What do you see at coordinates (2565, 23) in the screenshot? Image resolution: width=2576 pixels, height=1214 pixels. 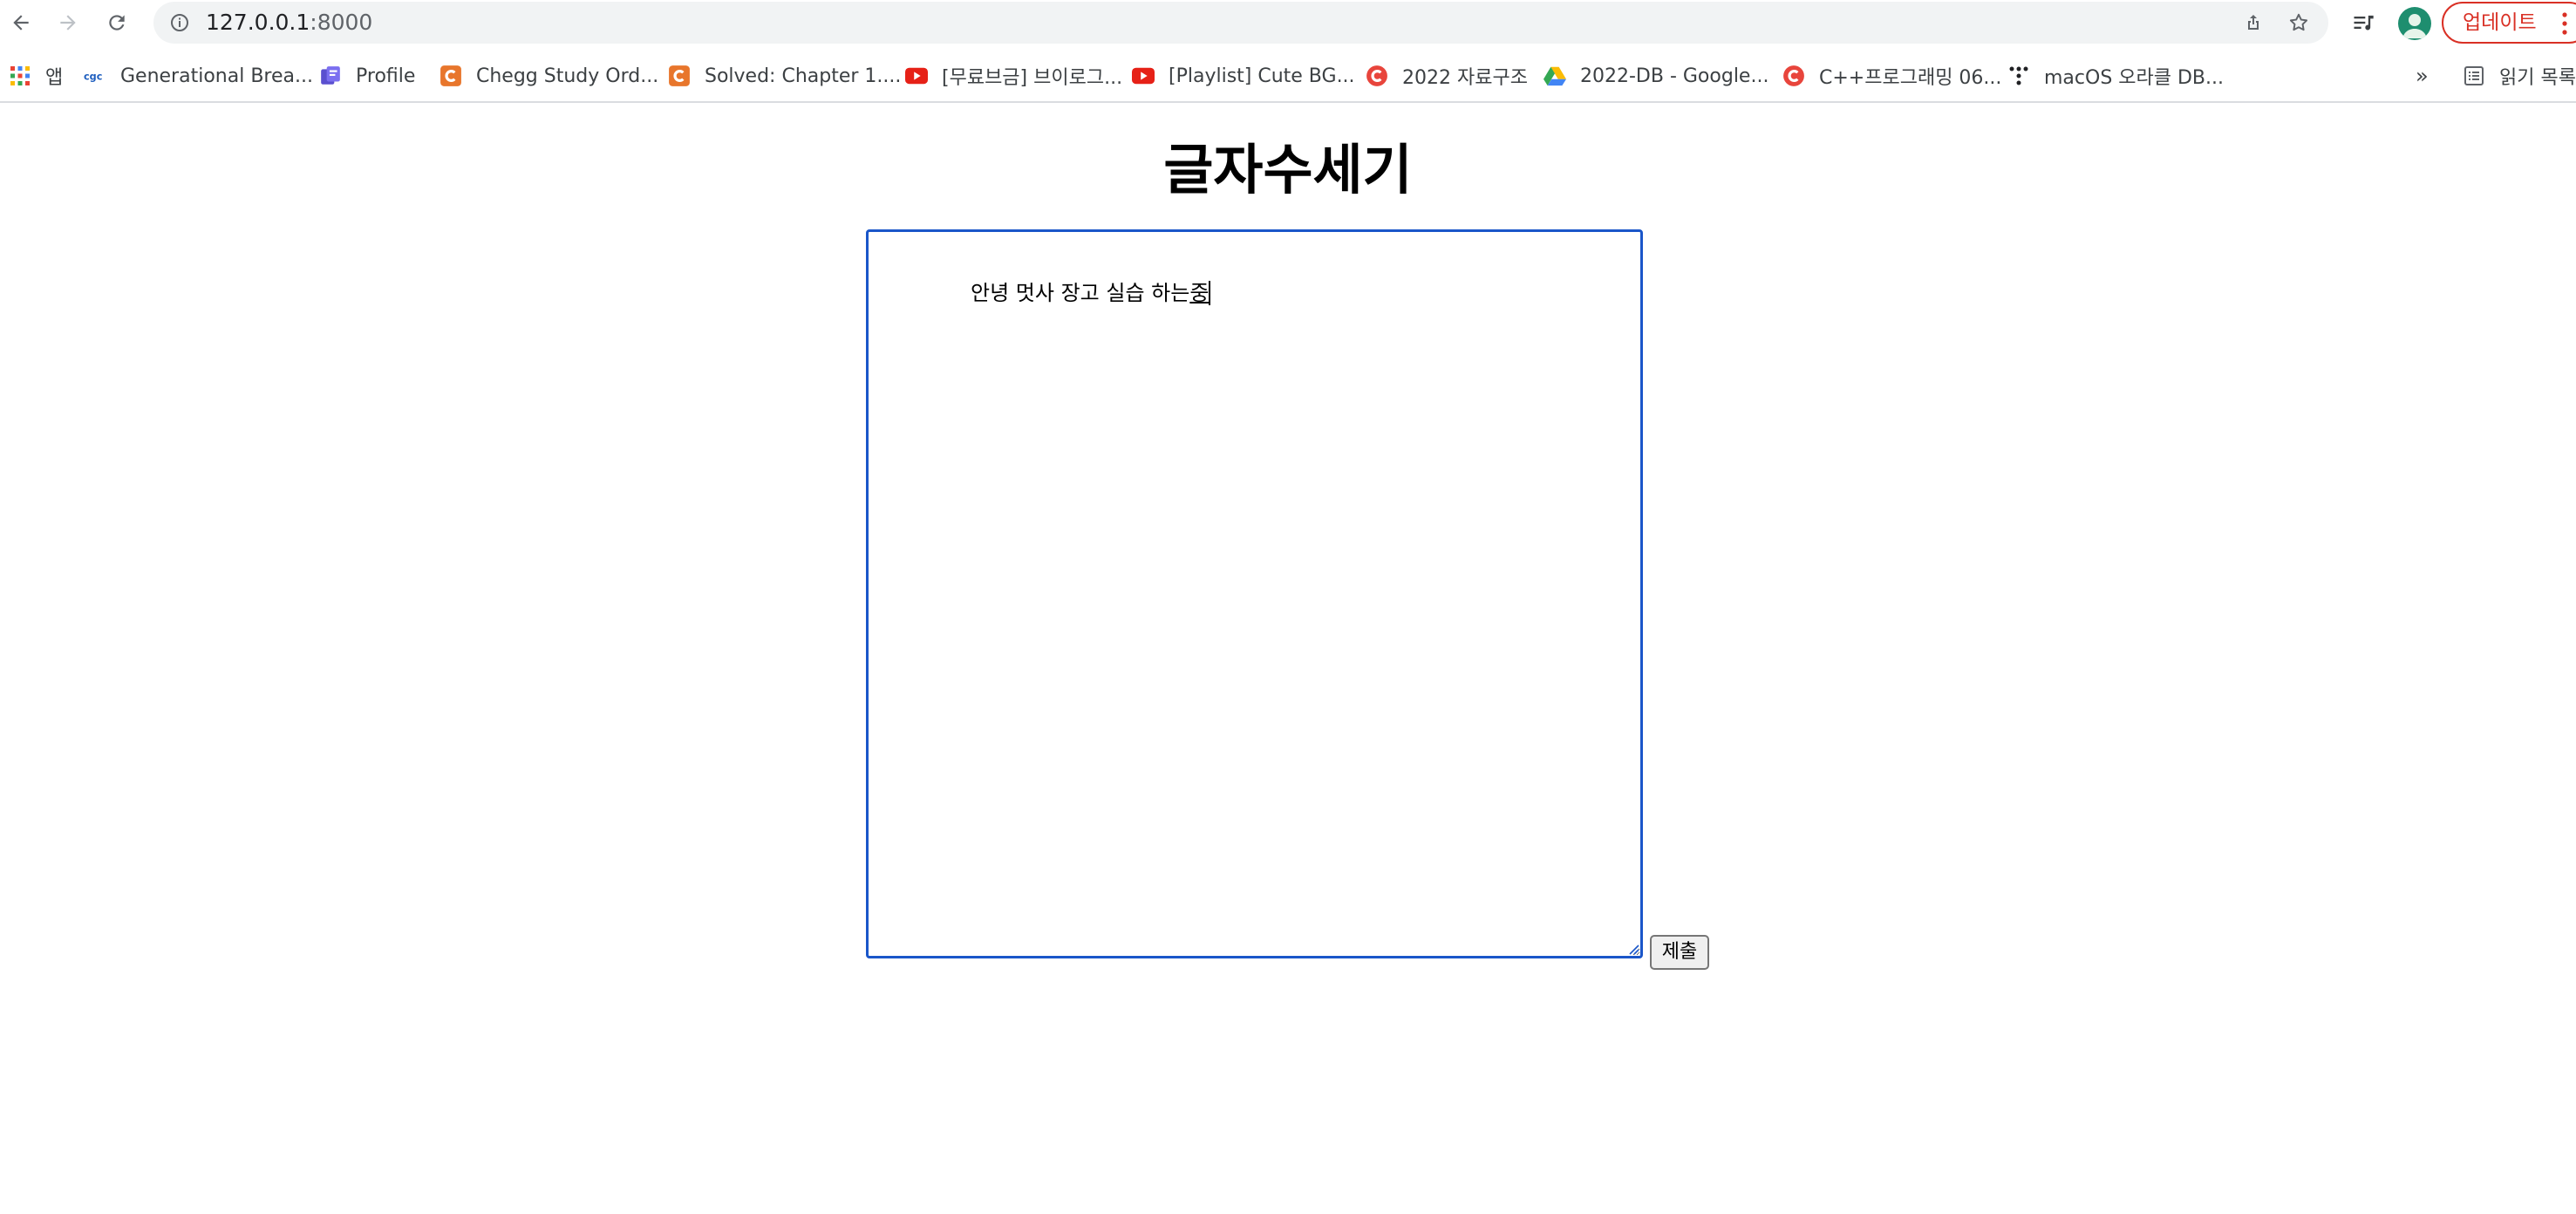 I see `more-menu-icon` at bounding box center [2565, 23].